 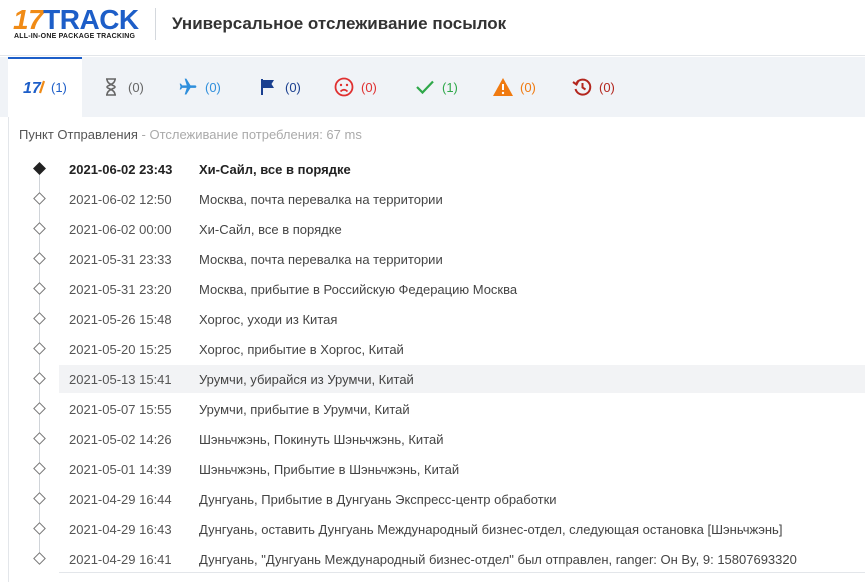 I want to click on tab-undelivered: (0), so click(x=355, y=87).